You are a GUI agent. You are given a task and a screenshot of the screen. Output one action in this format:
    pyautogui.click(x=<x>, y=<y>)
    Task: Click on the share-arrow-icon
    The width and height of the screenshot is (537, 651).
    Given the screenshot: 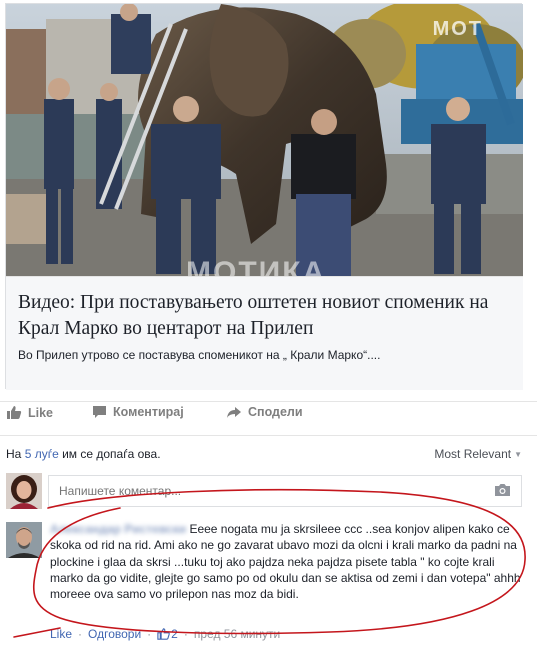 What is the action you would take?
    pyautogui.click(x=234, y=412)
    